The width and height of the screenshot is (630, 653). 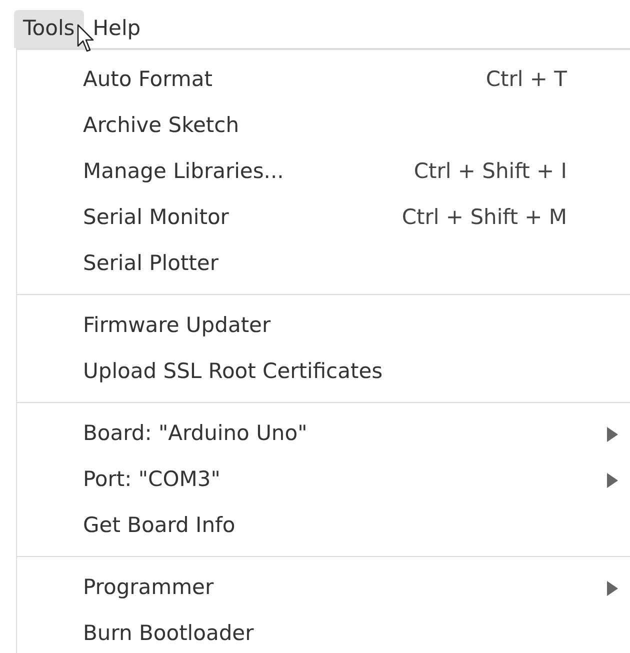 What do you see at coordinates (149, 588) in the screenshot?
I see `menu-item-label: Programmer` at bounding box center [149, 588].